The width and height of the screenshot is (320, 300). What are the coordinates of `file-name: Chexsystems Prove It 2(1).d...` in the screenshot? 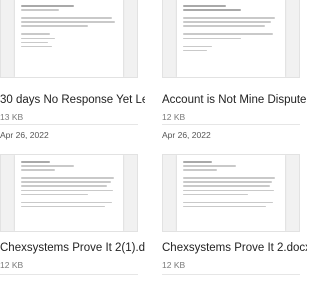 It's located at (72, 248).